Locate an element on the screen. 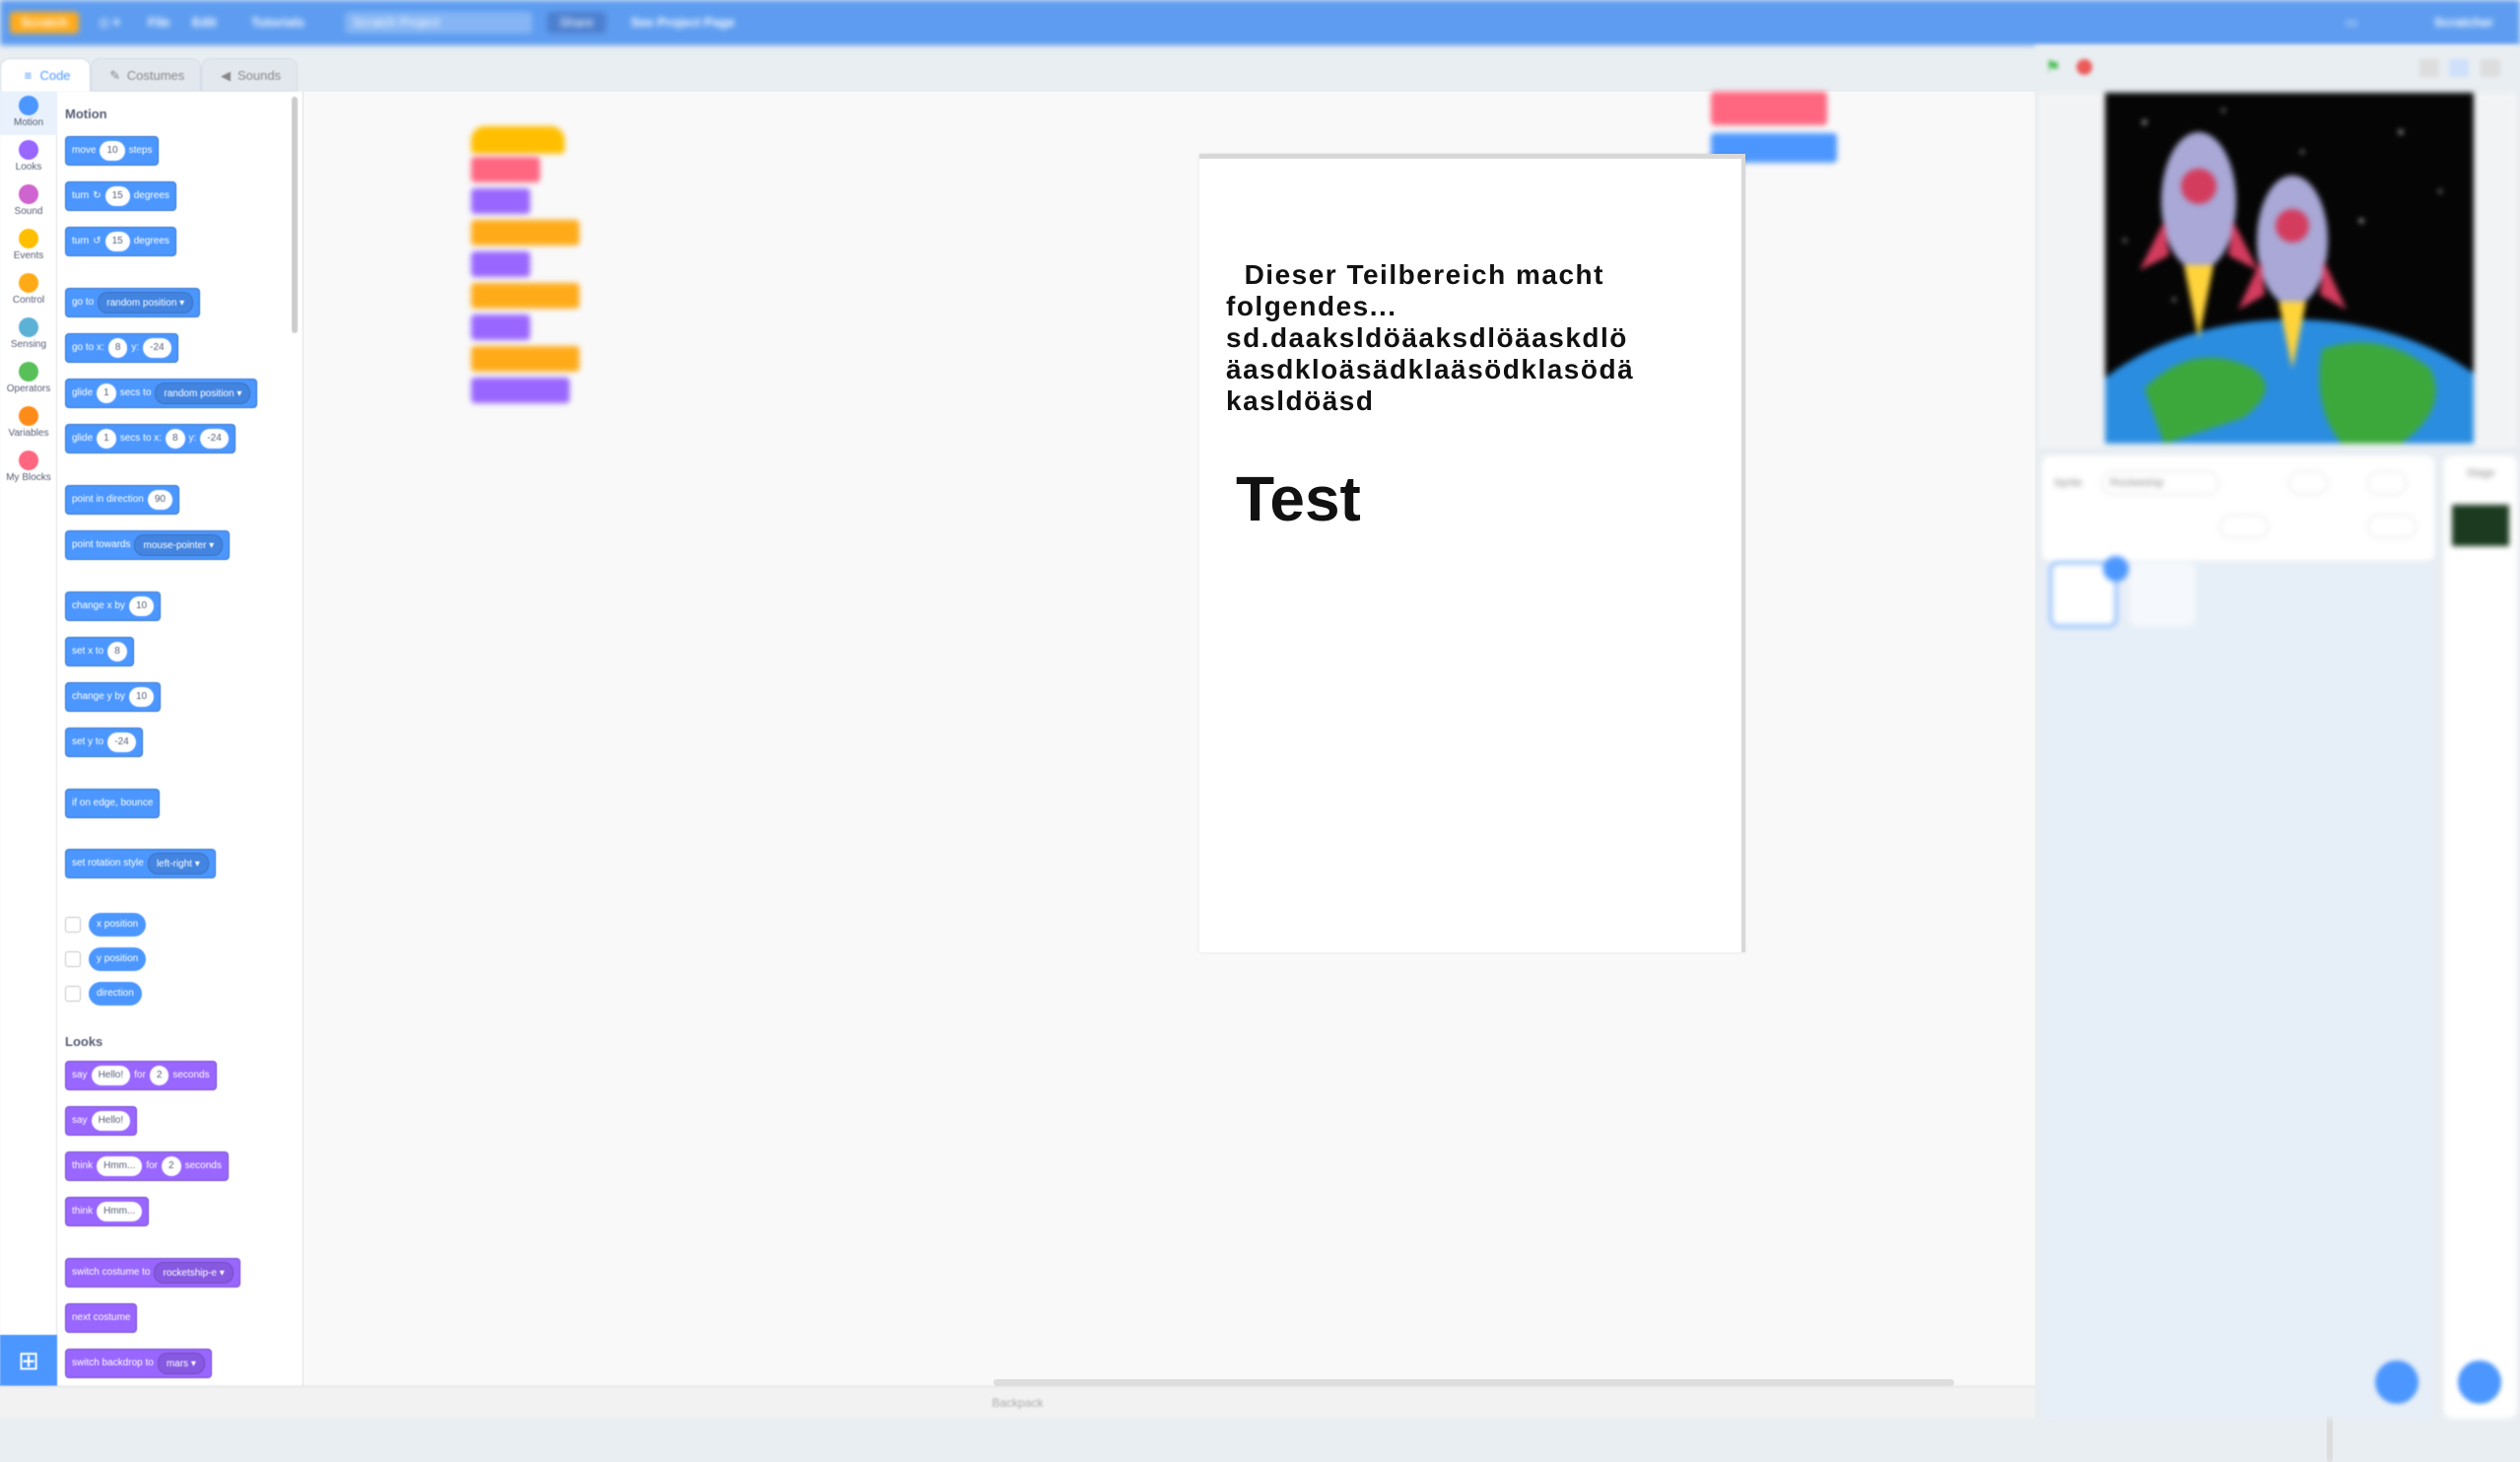 The width and height of the screenshot is (2520, 1462). add-backdrop-button is located at coordinates (2479, 1382).